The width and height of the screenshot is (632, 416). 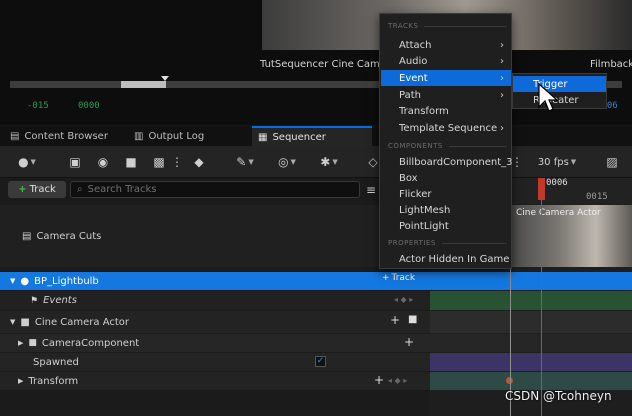 What do you see at coordinates (446, 111) in the screenshot?
I see `menu-item-transform: Transform` at bounding box center [446, 111].